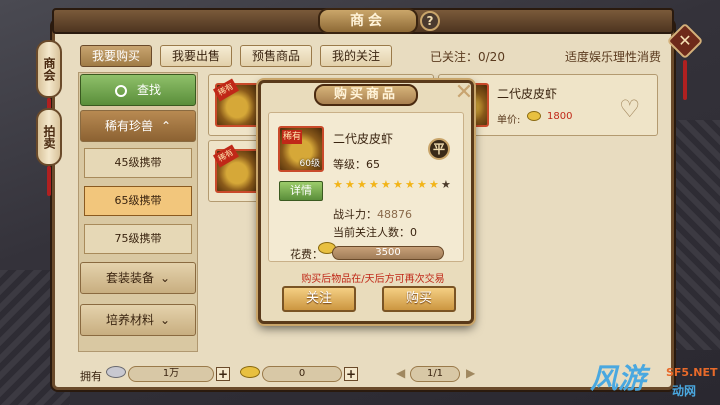 The width and height of the screenshot is (720, 405). Describe the element at coordinates (435, 374) in the screenshot. I see `page-indicator: 1/1` at that location.